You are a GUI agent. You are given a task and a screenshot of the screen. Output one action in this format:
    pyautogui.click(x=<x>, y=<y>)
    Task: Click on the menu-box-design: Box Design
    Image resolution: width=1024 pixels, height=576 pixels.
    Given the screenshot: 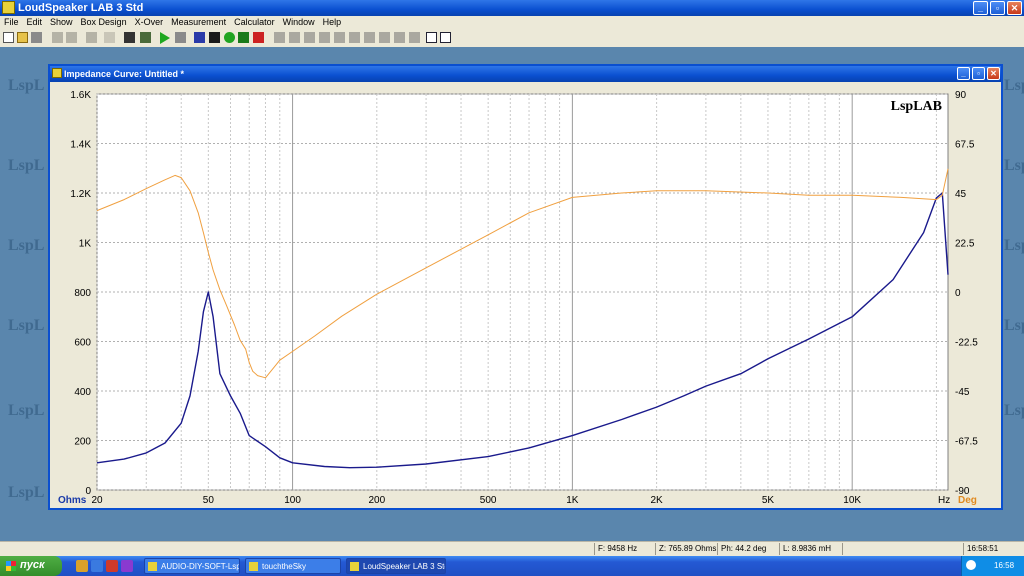 What is the action you would take?
    pyautogui.click(x=104, y=23)
    